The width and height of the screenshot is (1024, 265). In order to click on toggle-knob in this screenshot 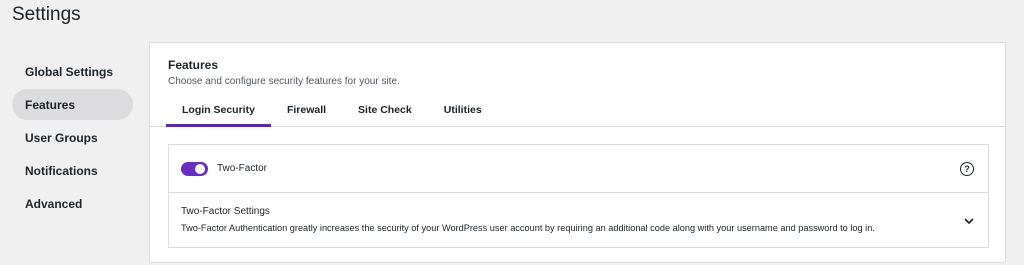, I will do `click(200, 168)`.